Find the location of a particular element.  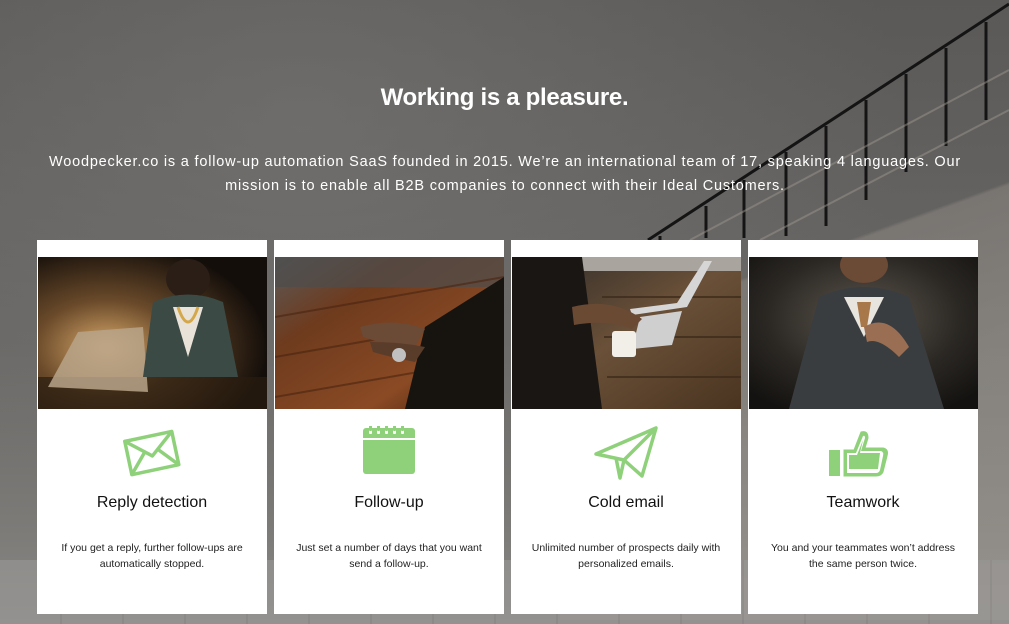

calendar-icon is located at coordinates (389, 452).